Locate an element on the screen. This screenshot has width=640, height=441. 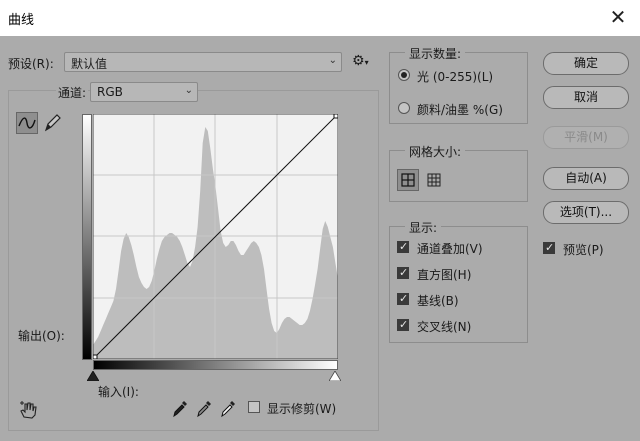
output-gradient-bar is located at coordinates (87, 237).